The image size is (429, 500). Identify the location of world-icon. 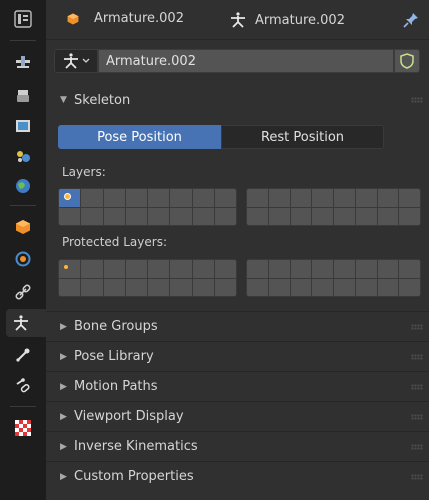
(23, 186).